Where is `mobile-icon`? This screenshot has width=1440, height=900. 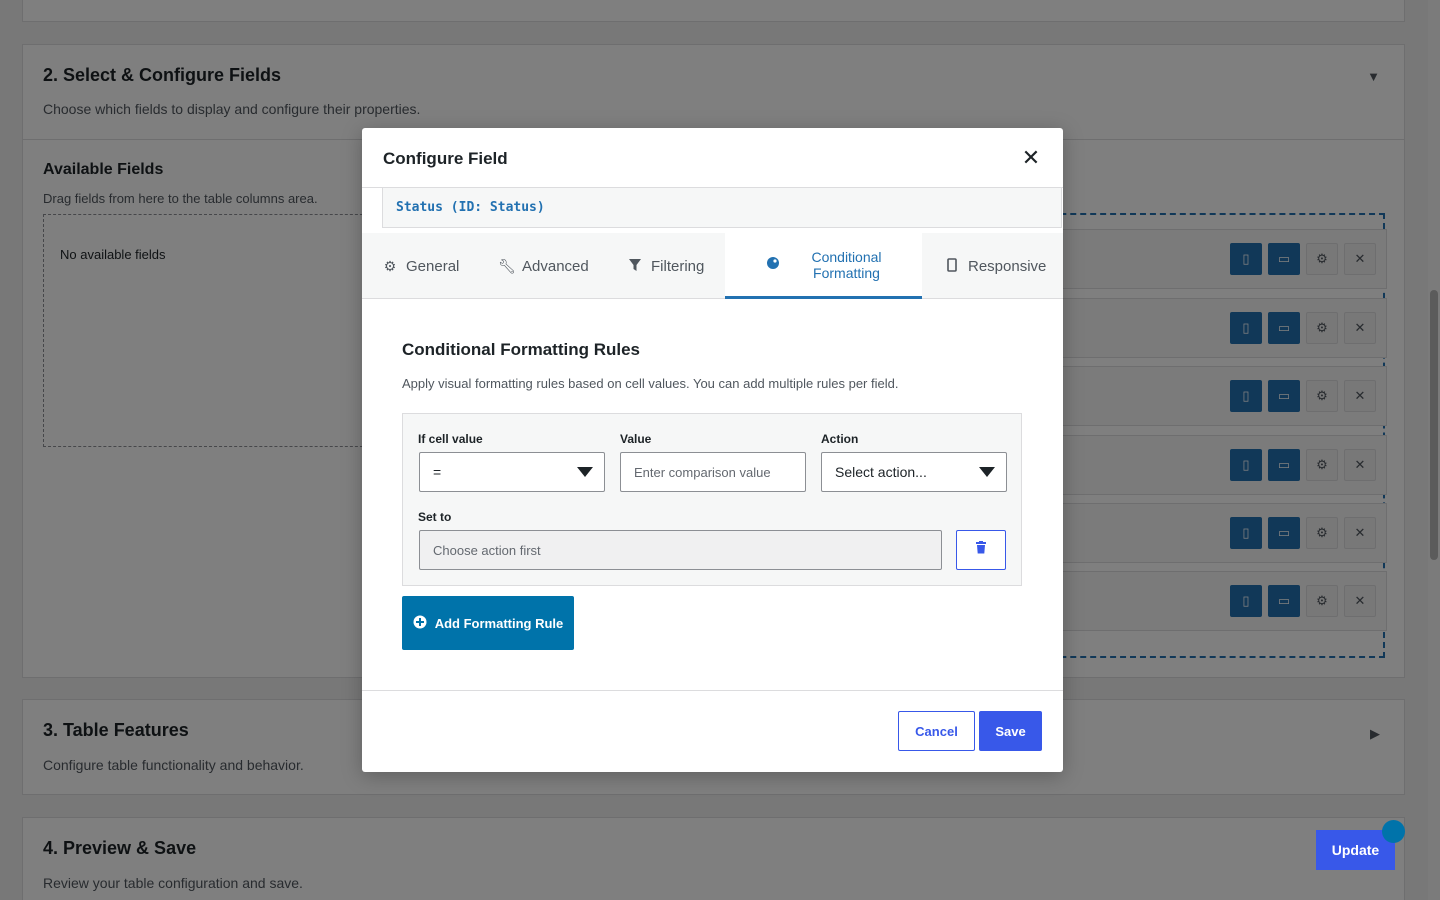 mobile-icon is located at coordinates (952, 266).